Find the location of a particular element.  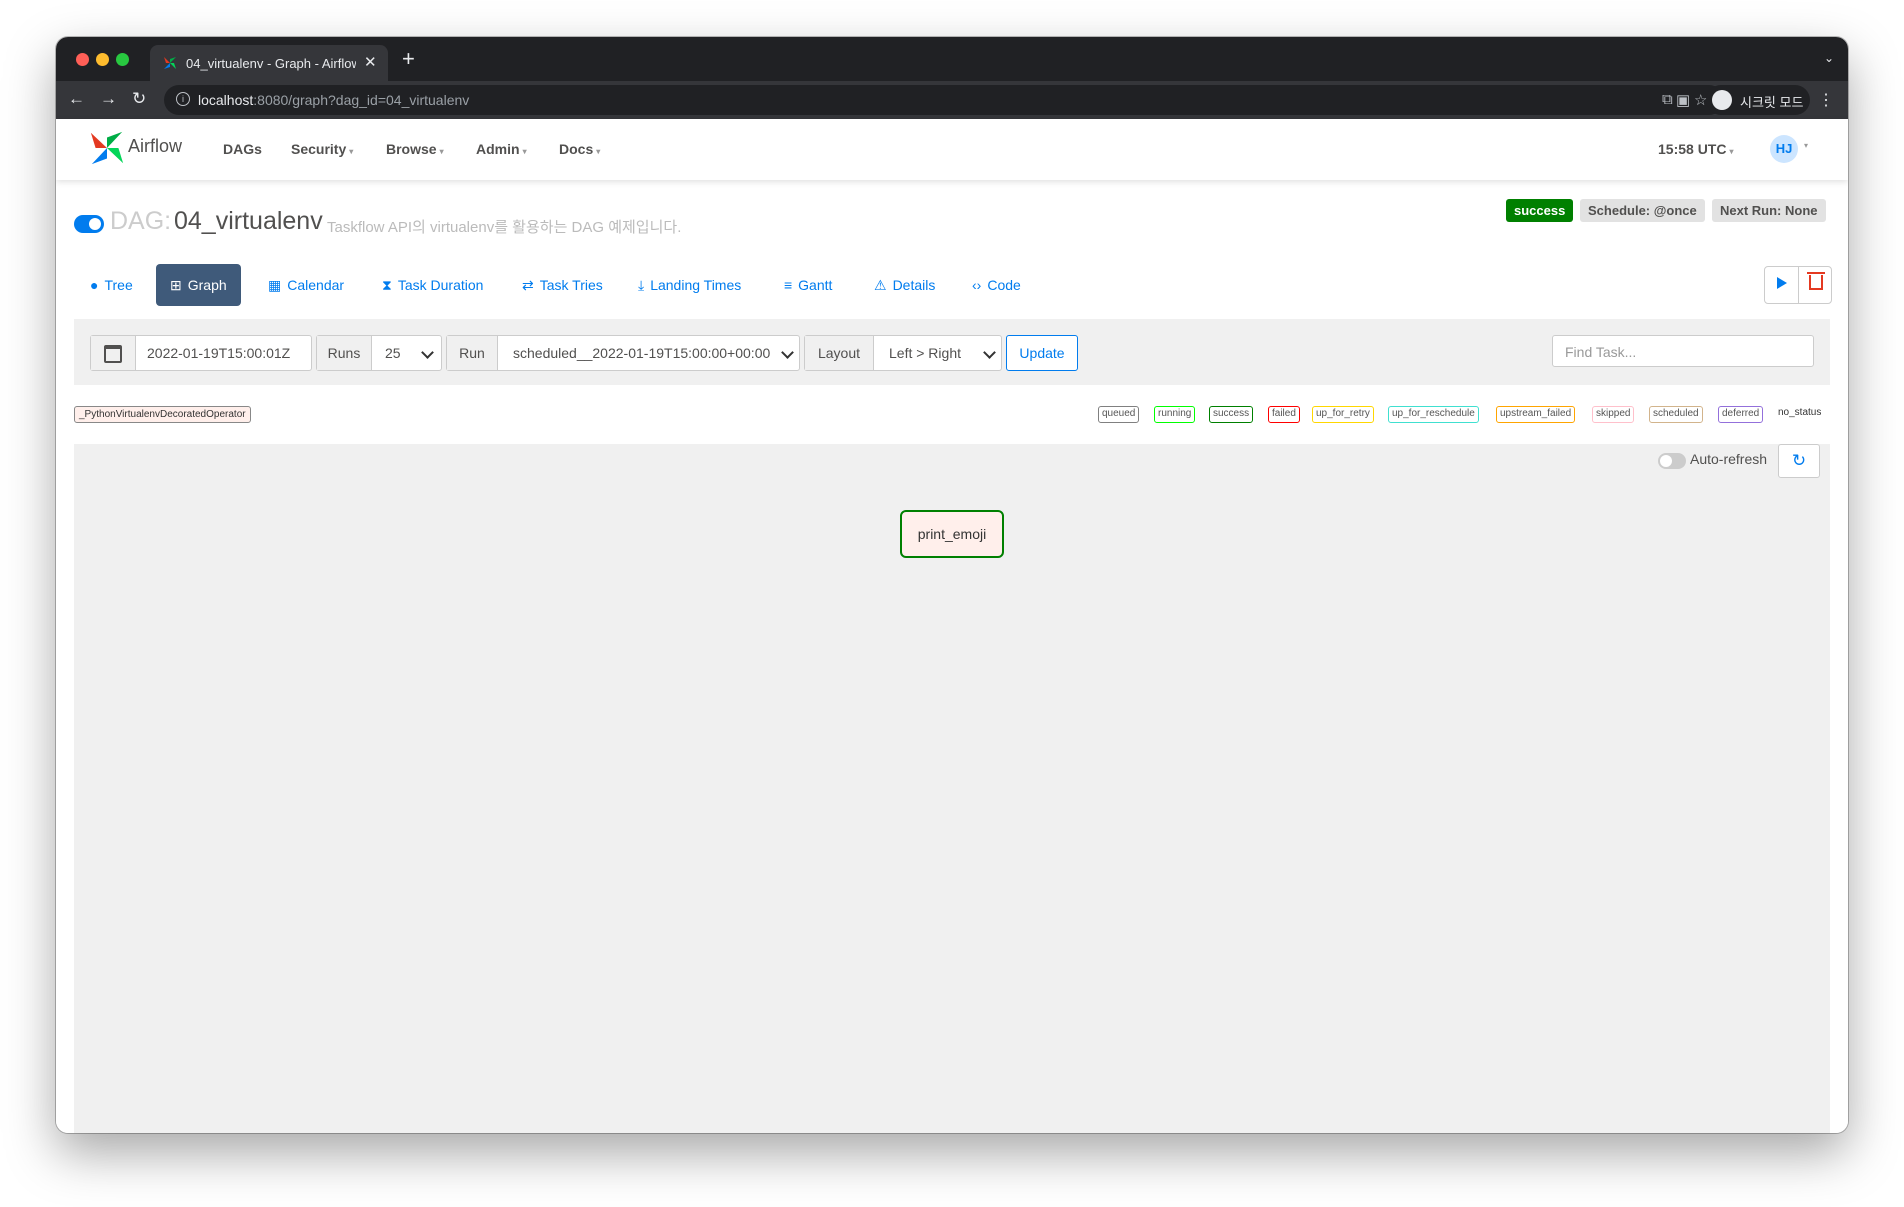

runs-group: Runs 25 is located at coordinates (379, 353).